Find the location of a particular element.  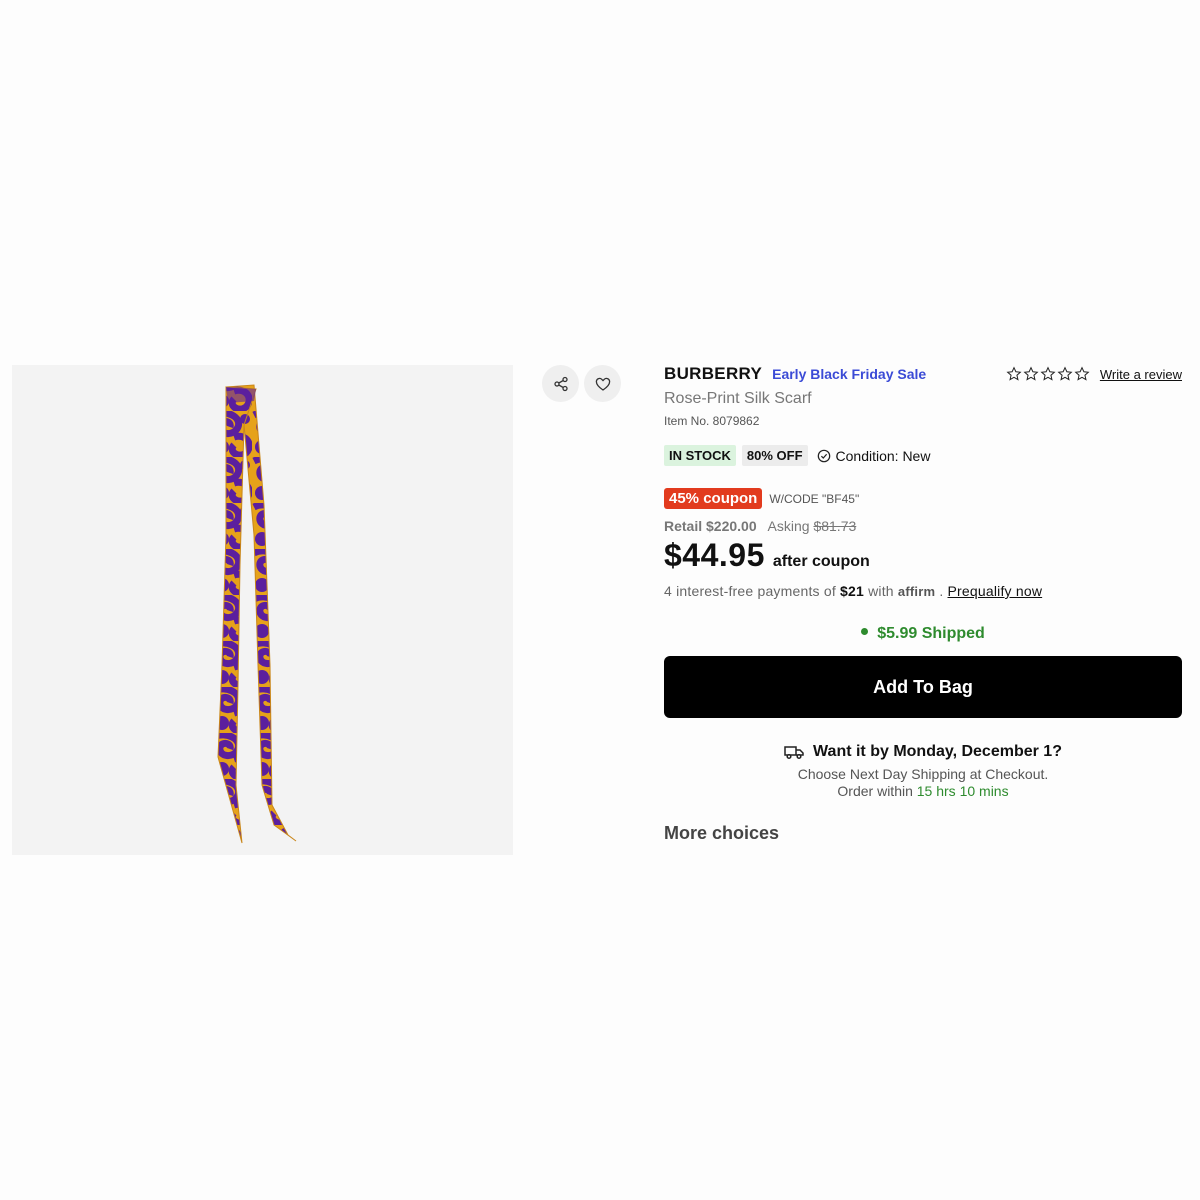

condition-label: Condition: New is located at coordinates (883, 455).